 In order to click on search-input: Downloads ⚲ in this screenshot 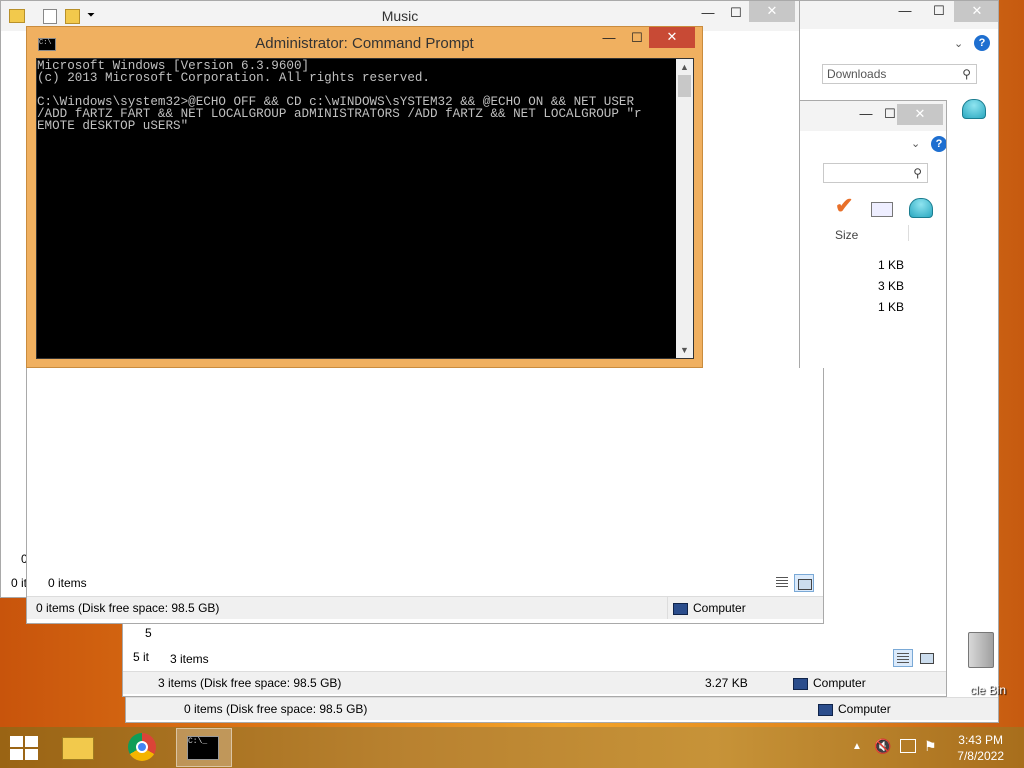, I will do `click(899, 74)`.